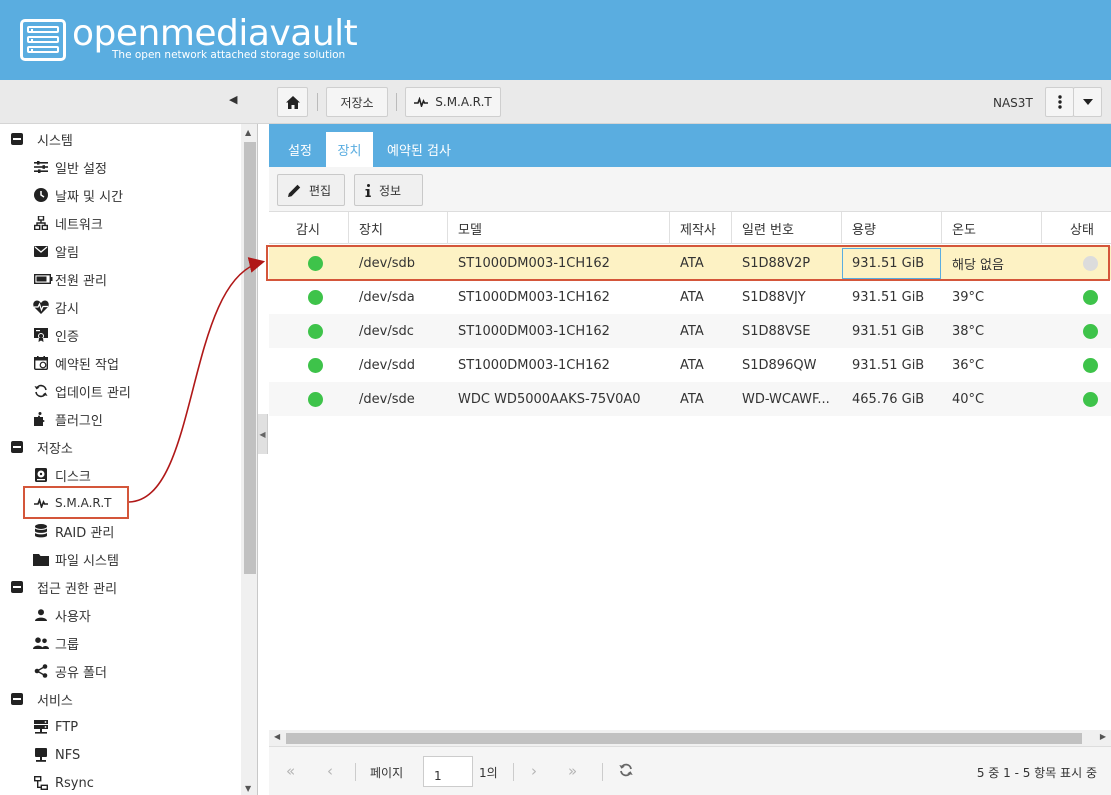  Describe the element at coordinates (387, 399) in the screenshot. I see `device-cell: /dev/sde` at that location.